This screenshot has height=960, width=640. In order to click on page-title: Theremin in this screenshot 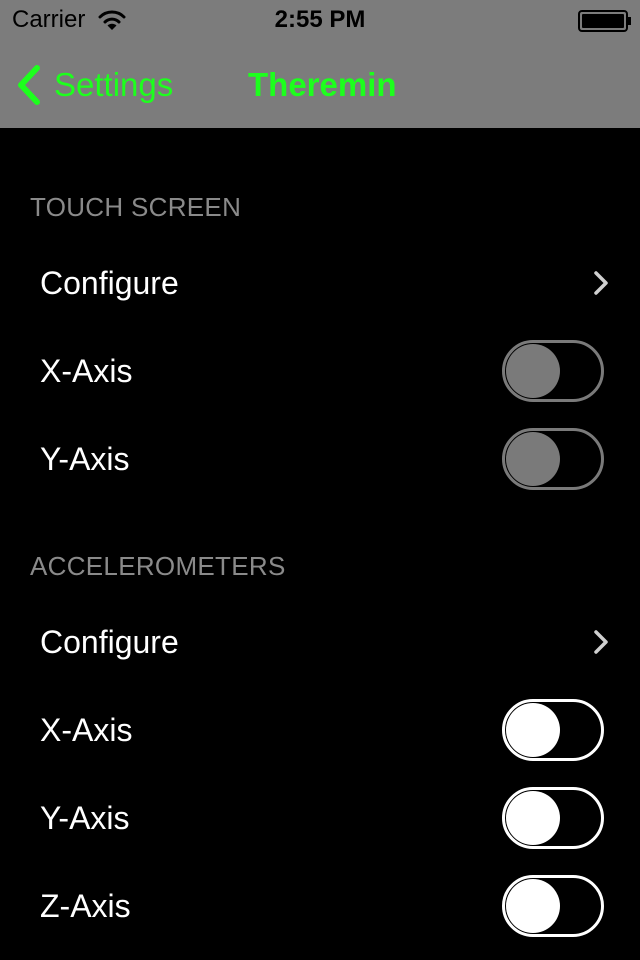, I will do `click(322, 84)`.